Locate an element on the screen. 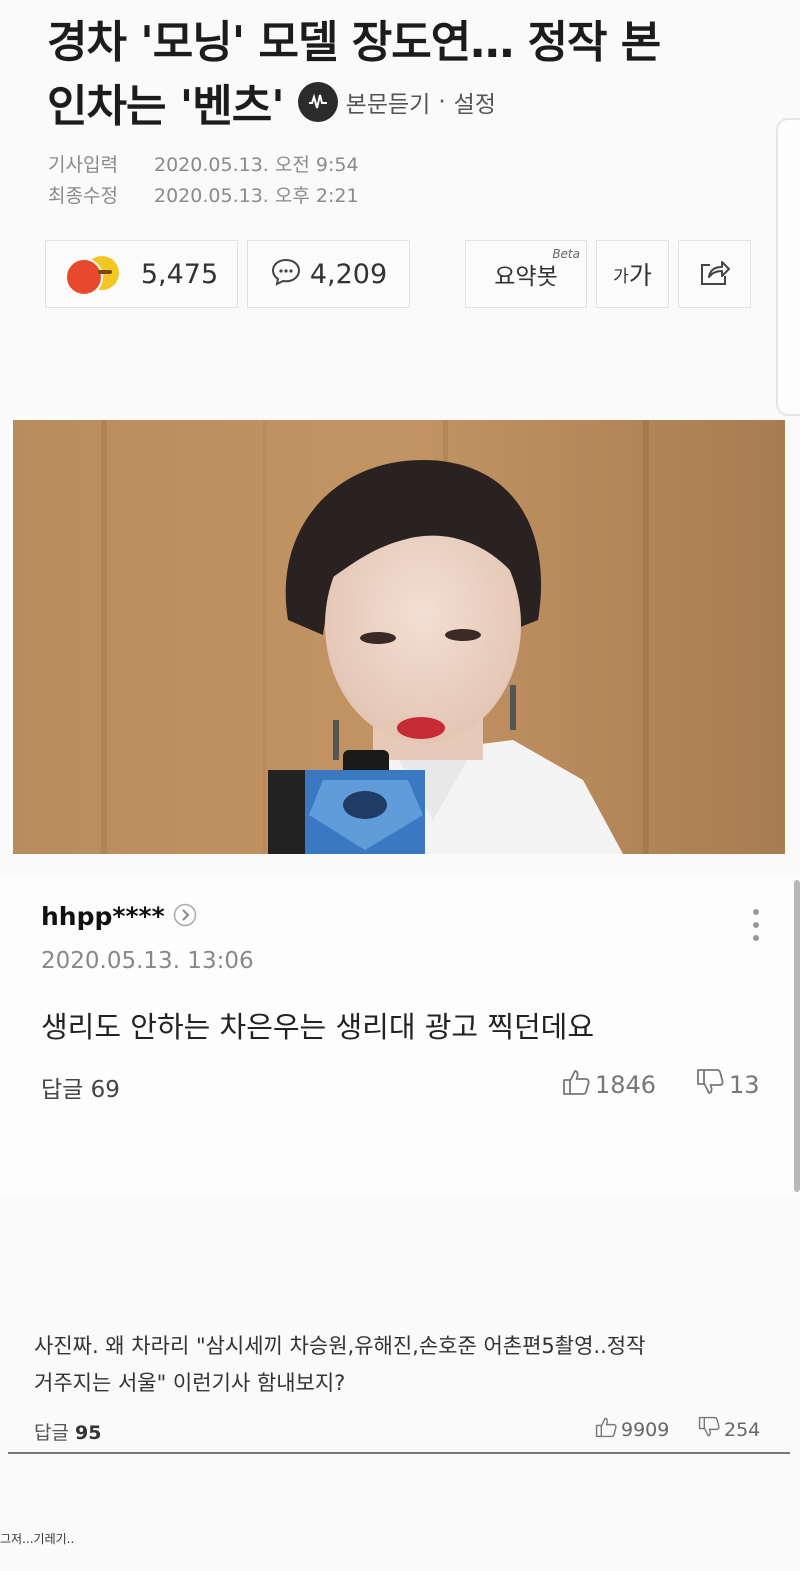 Image resolution: width=800 pixels, height=1571 pixels. share-button is located at coordinates (714, 274).